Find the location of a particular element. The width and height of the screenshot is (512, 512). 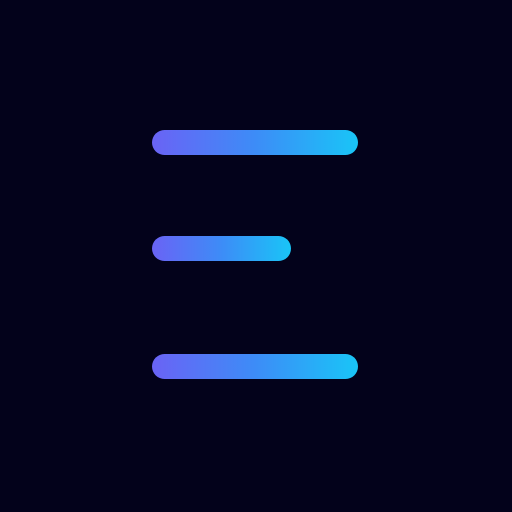

line-middle-bar is located at coordinates (221, 248).